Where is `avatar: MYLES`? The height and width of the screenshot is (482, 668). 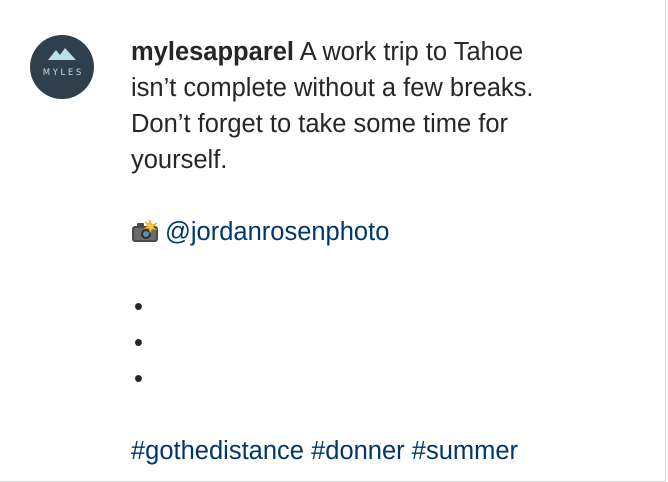 avatar: MYLES is located at coordinates (62, 67).